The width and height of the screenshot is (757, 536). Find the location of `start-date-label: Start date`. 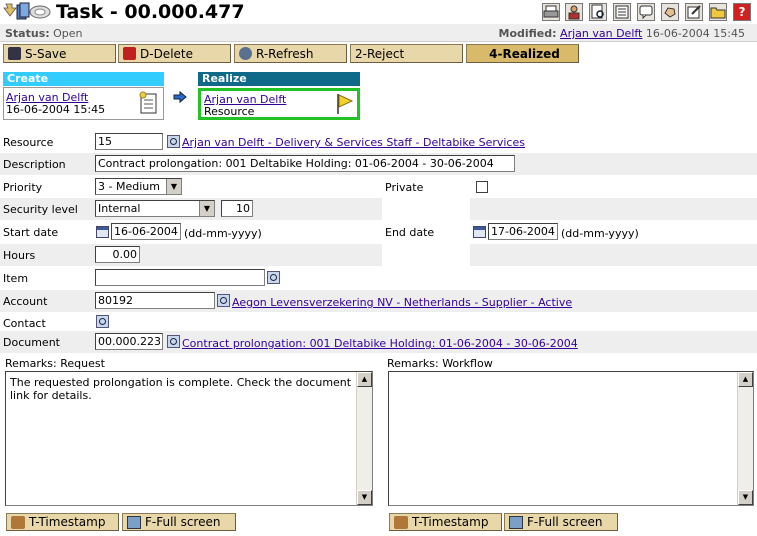

start-date-label: Start date is located at coordinates (31, 232).